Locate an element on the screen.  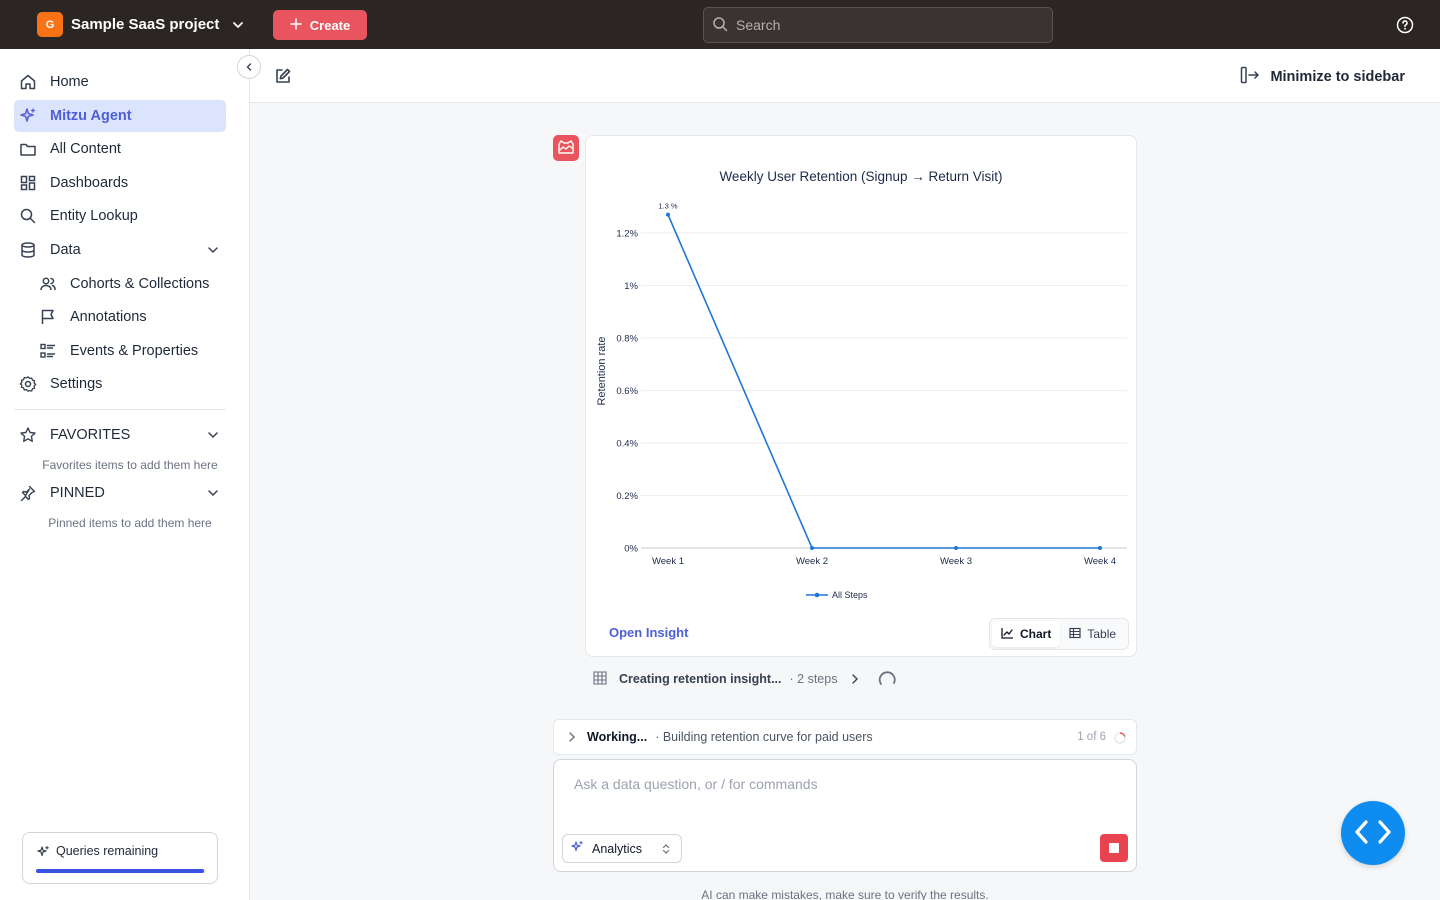
agent-progress-row: Creating retention insight... · 2 steps is located at coordinates (745, 679).